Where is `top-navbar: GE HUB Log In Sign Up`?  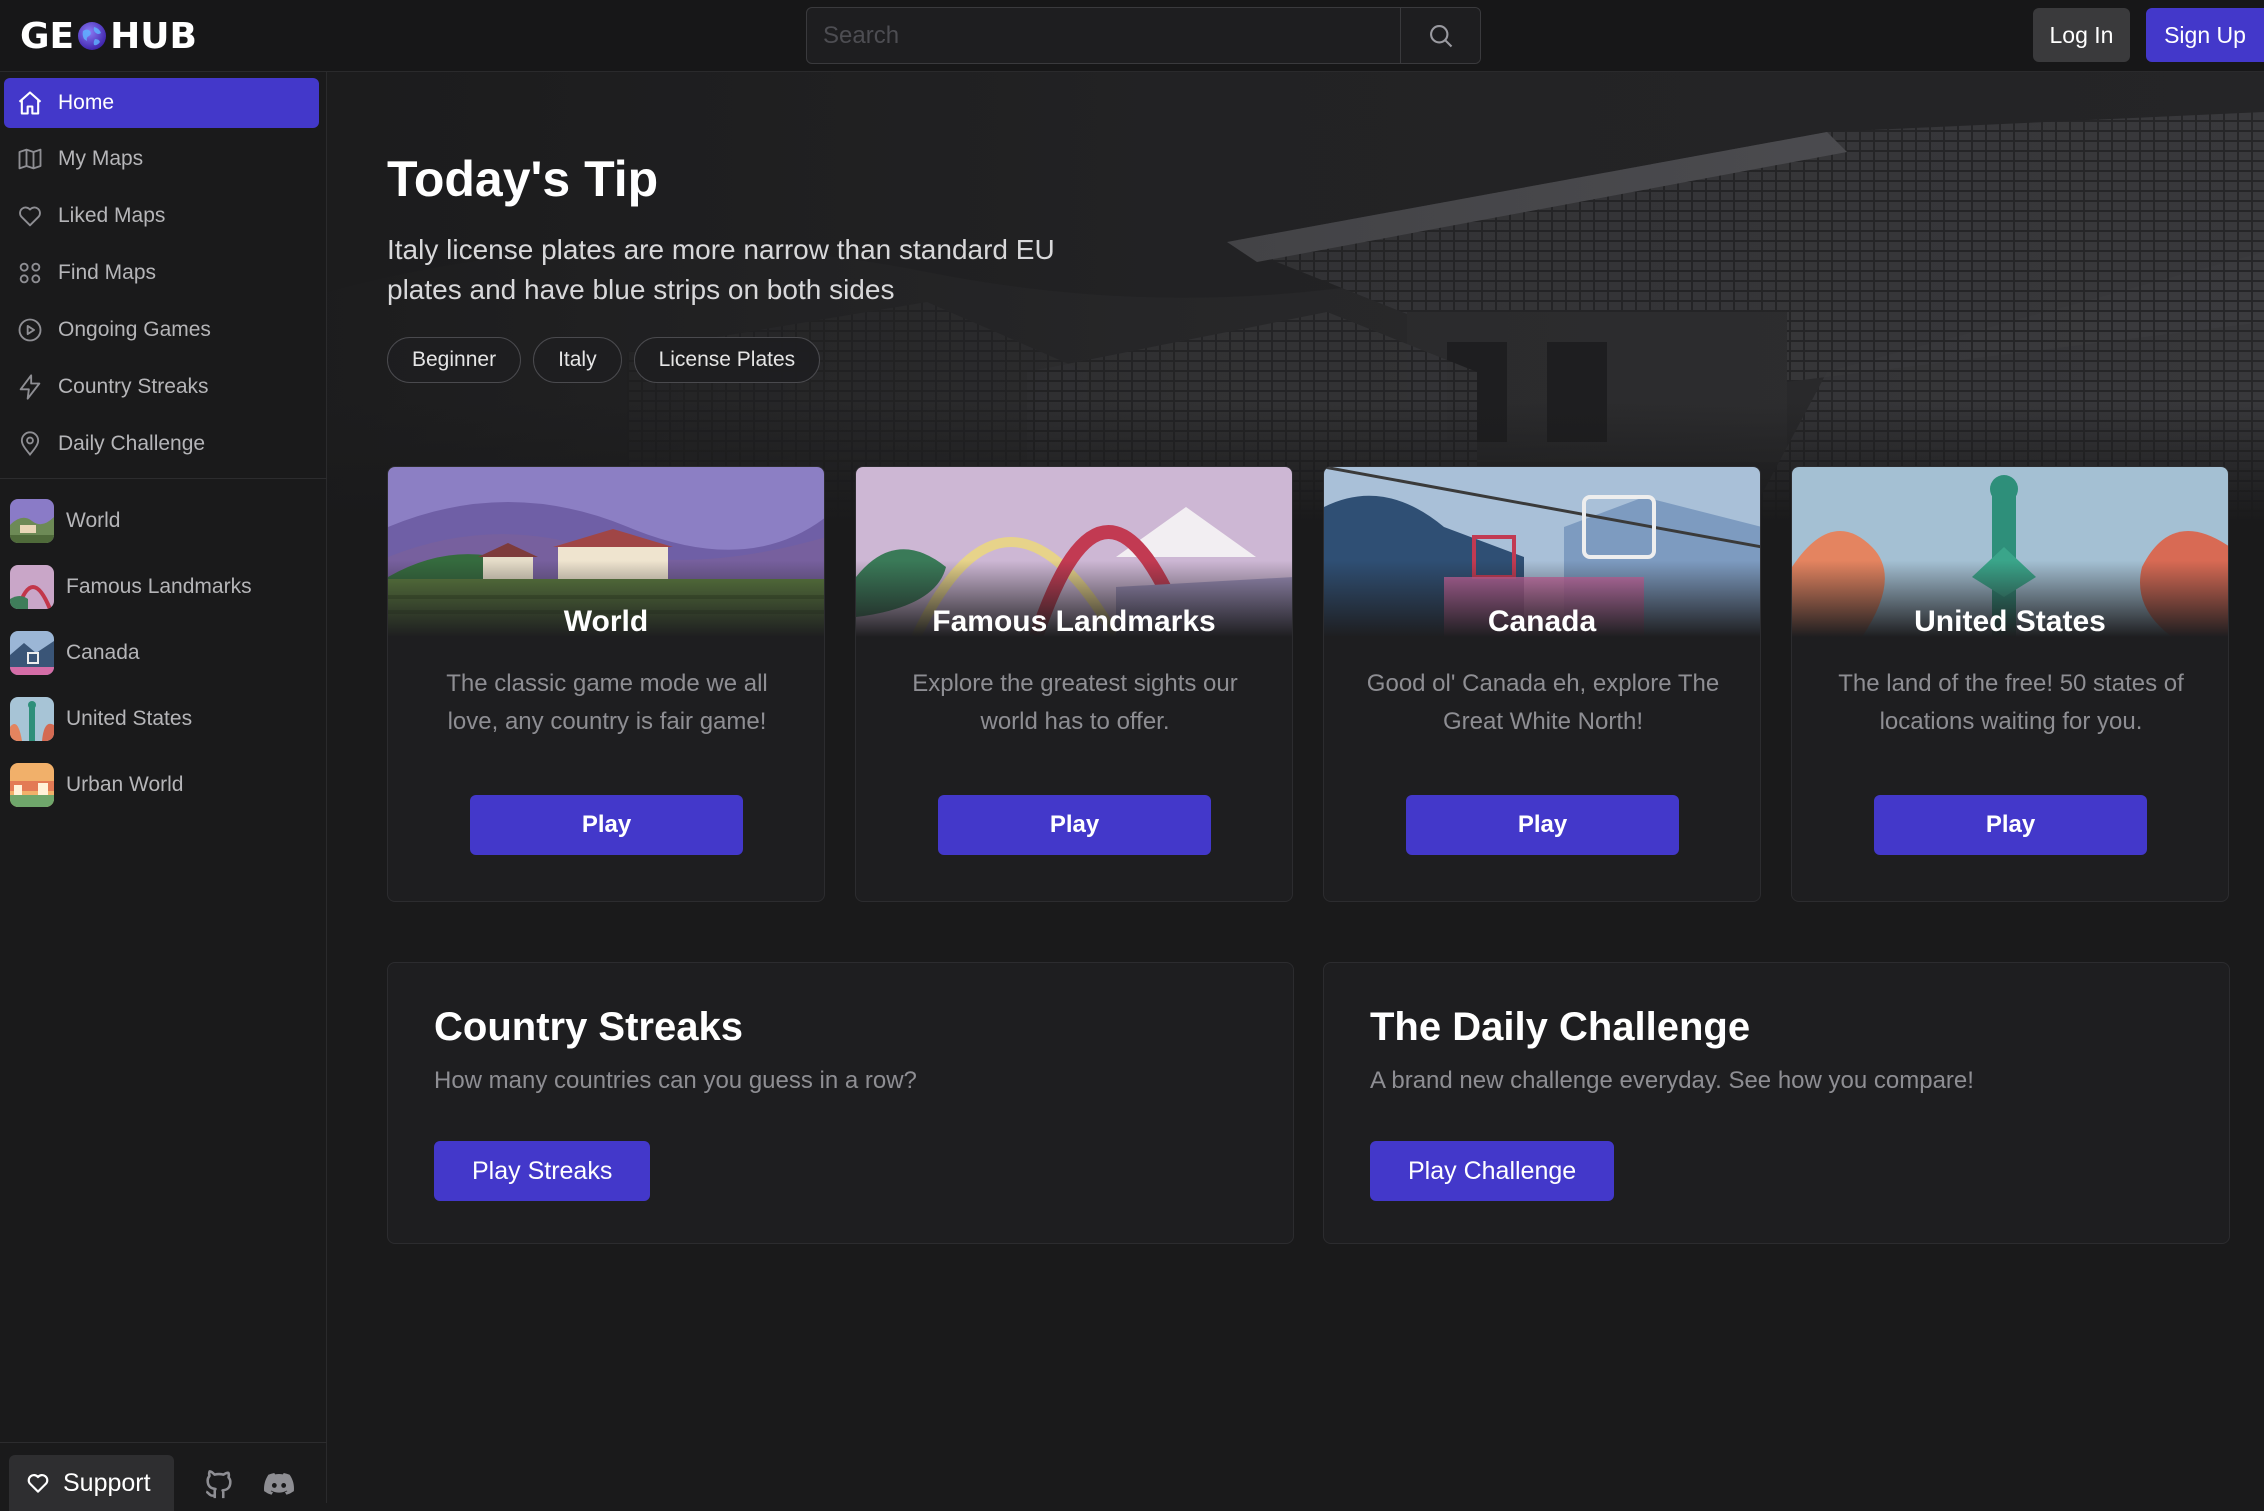
top-navbar: GE HUB Log In Sign Up is located at coordinates (1132, 36).